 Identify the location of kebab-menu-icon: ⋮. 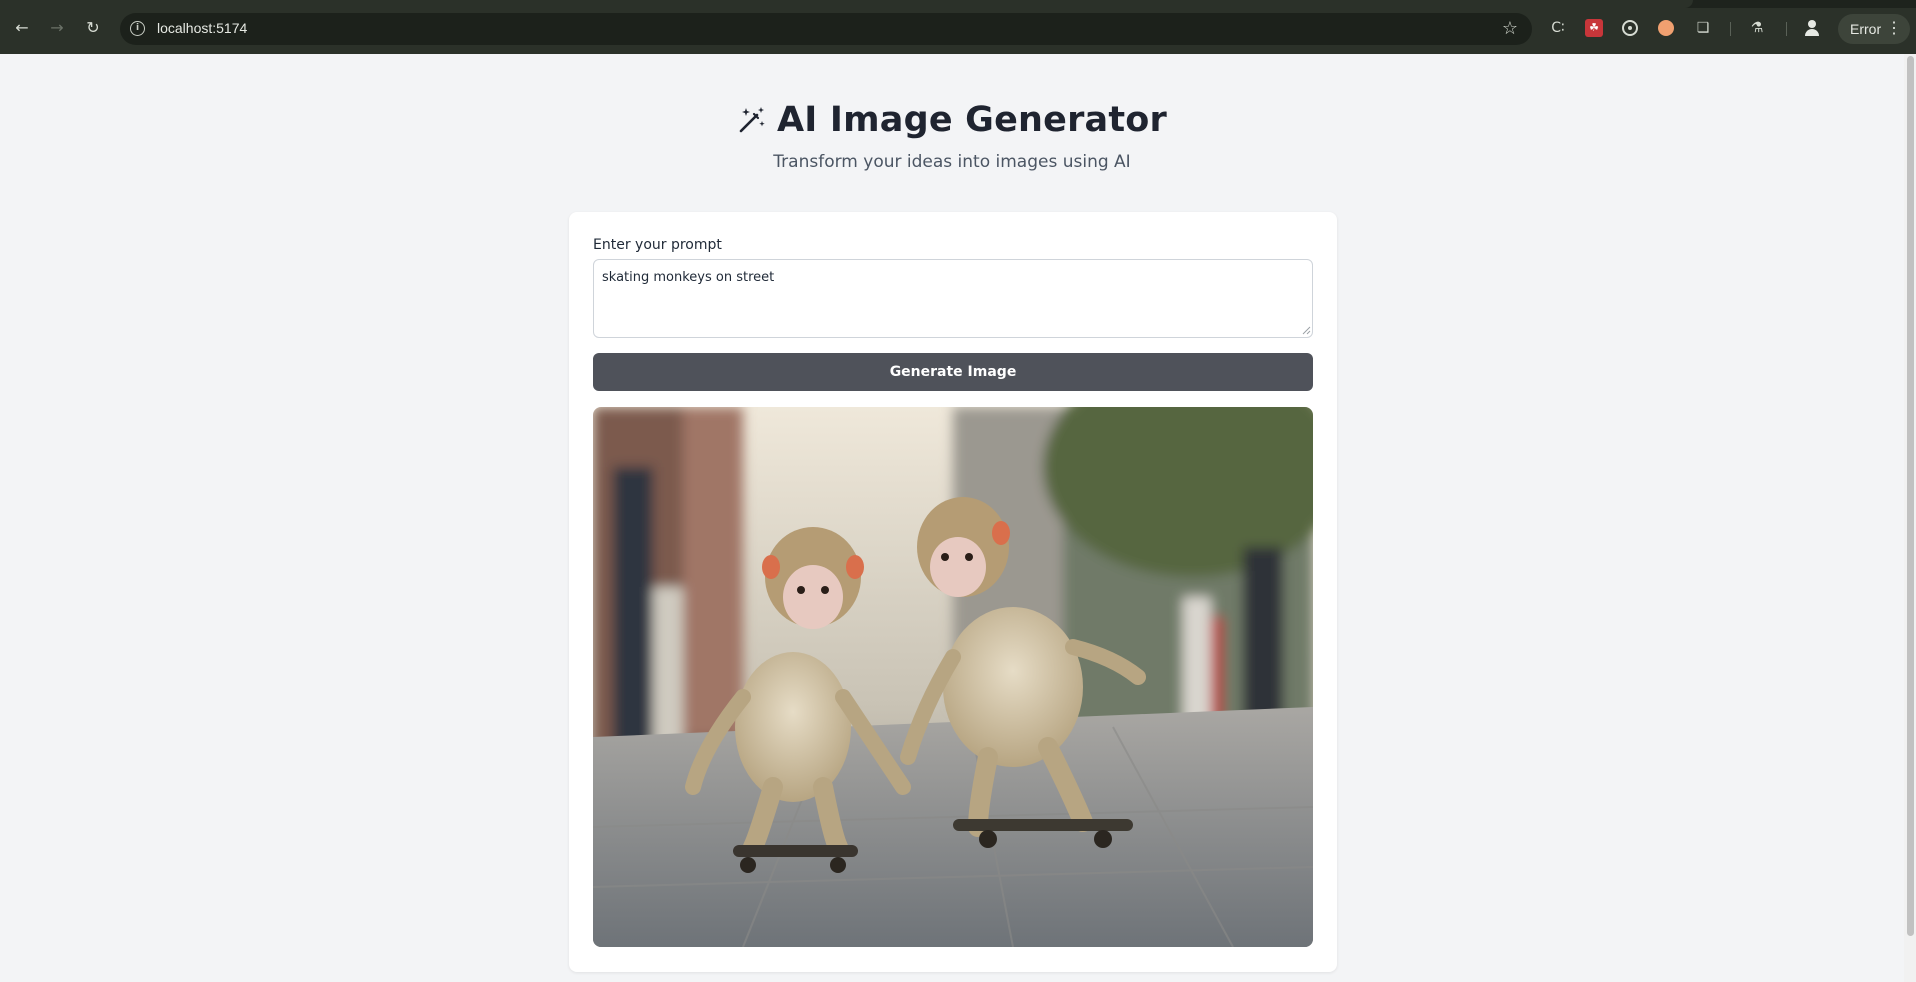
(1894, 29).